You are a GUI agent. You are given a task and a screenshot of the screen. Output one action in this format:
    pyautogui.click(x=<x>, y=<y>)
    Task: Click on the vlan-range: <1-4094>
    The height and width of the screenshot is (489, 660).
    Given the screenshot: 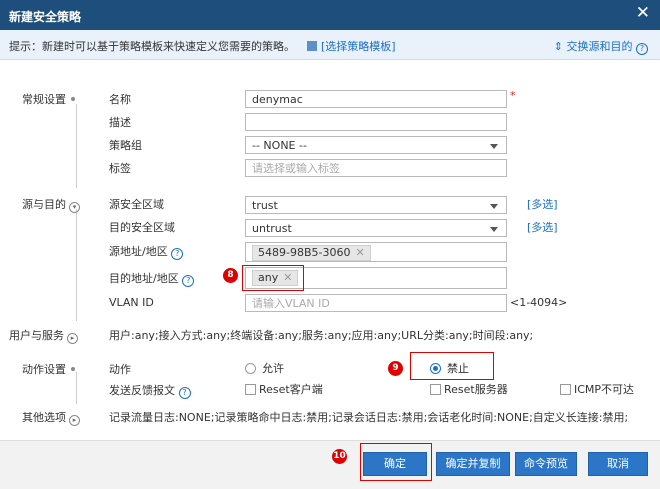 What is the action you would take?
    pyautogui.click(x=539, y=302)
    